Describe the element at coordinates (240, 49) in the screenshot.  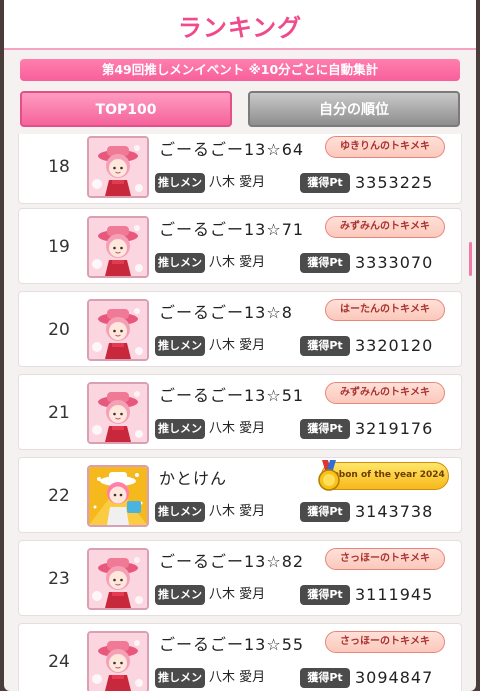
I see `title-divider` at that location.